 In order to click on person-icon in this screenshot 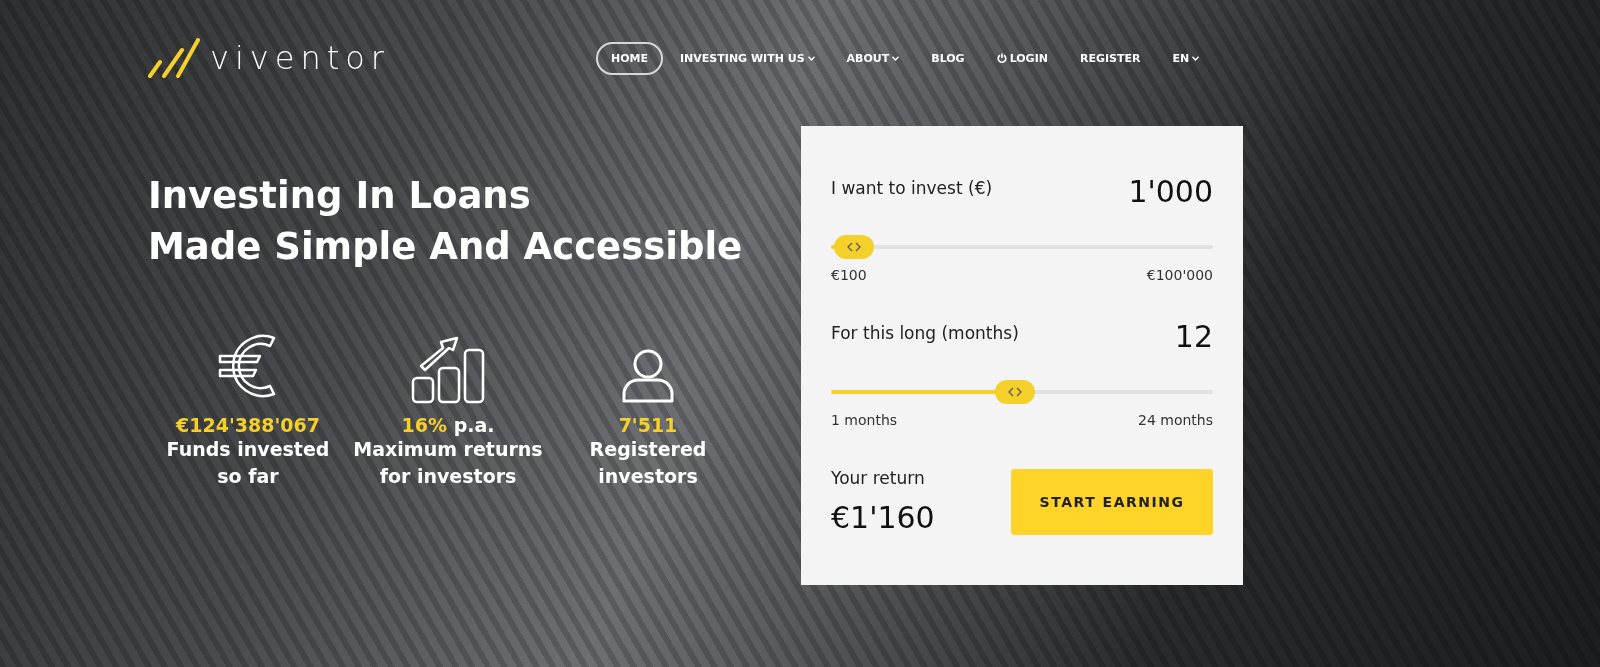, I will do `click(648, 376)`.